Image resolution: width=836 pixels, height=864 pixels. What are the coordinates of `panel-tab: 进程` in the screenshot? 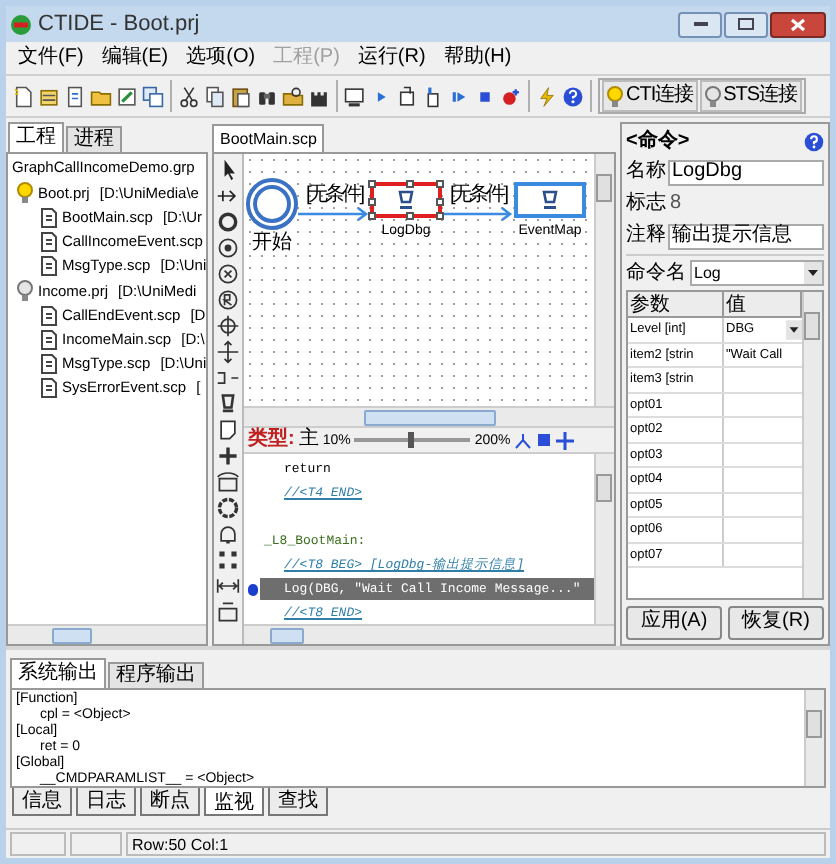 It's located at (94, 139).